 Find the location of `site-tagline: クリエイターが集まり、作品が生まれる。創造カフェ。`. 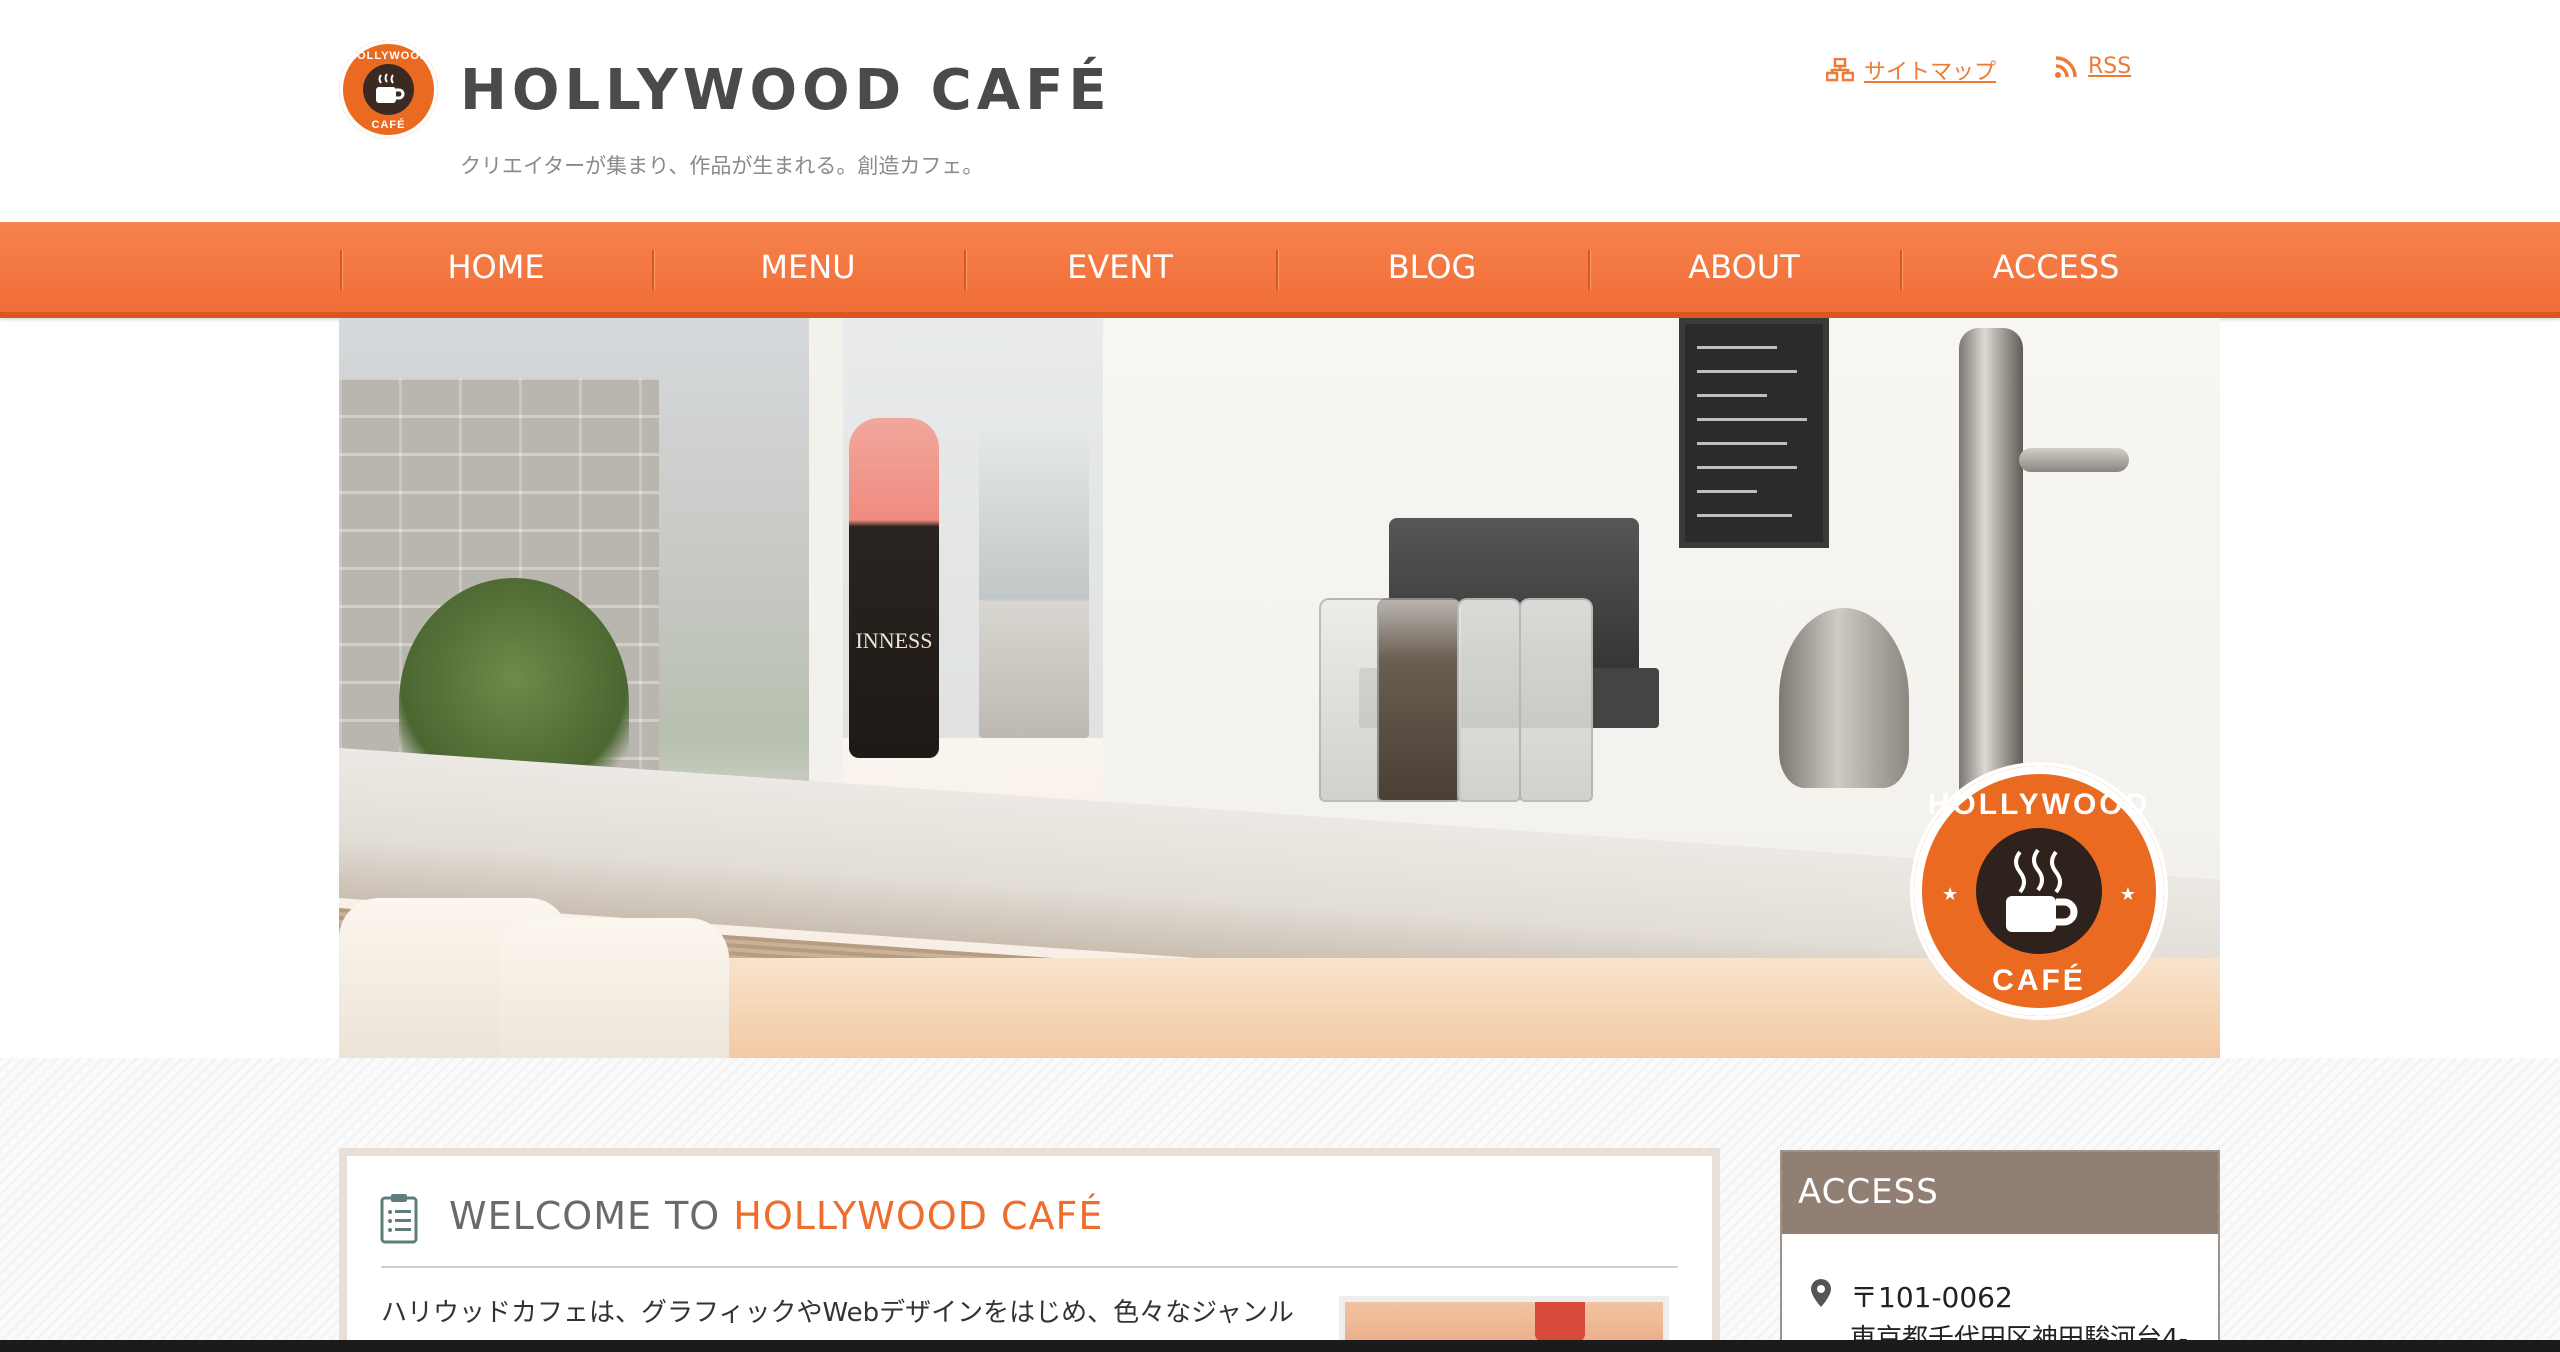

site-tagline: クリエイターが集まり、作品が生まれる。創造カフェ。 is located at coordinates (722, 166).